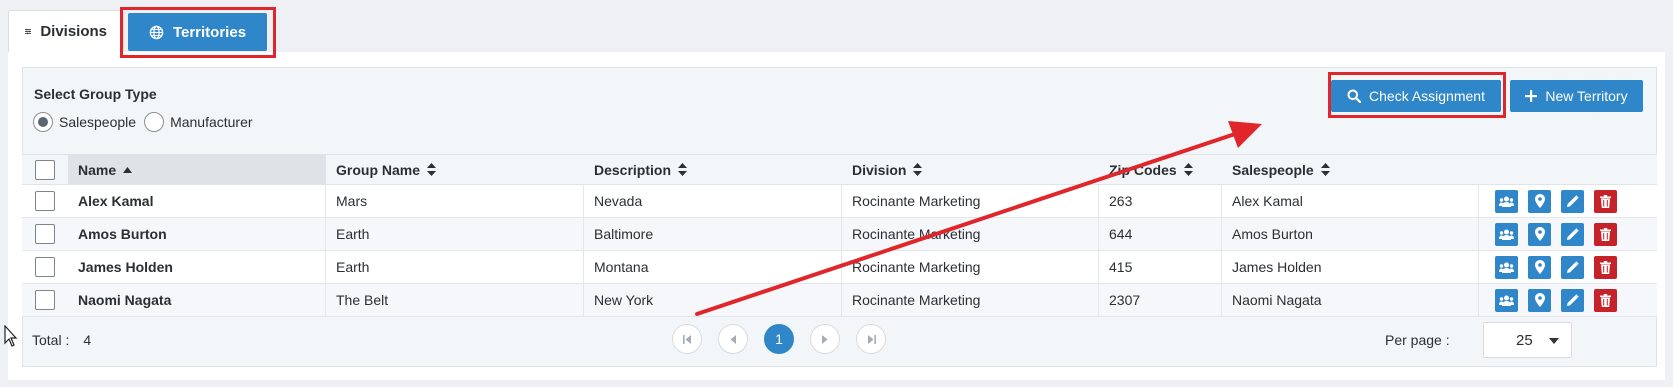  I want to click on prev-page-icon, so click(733, 339).